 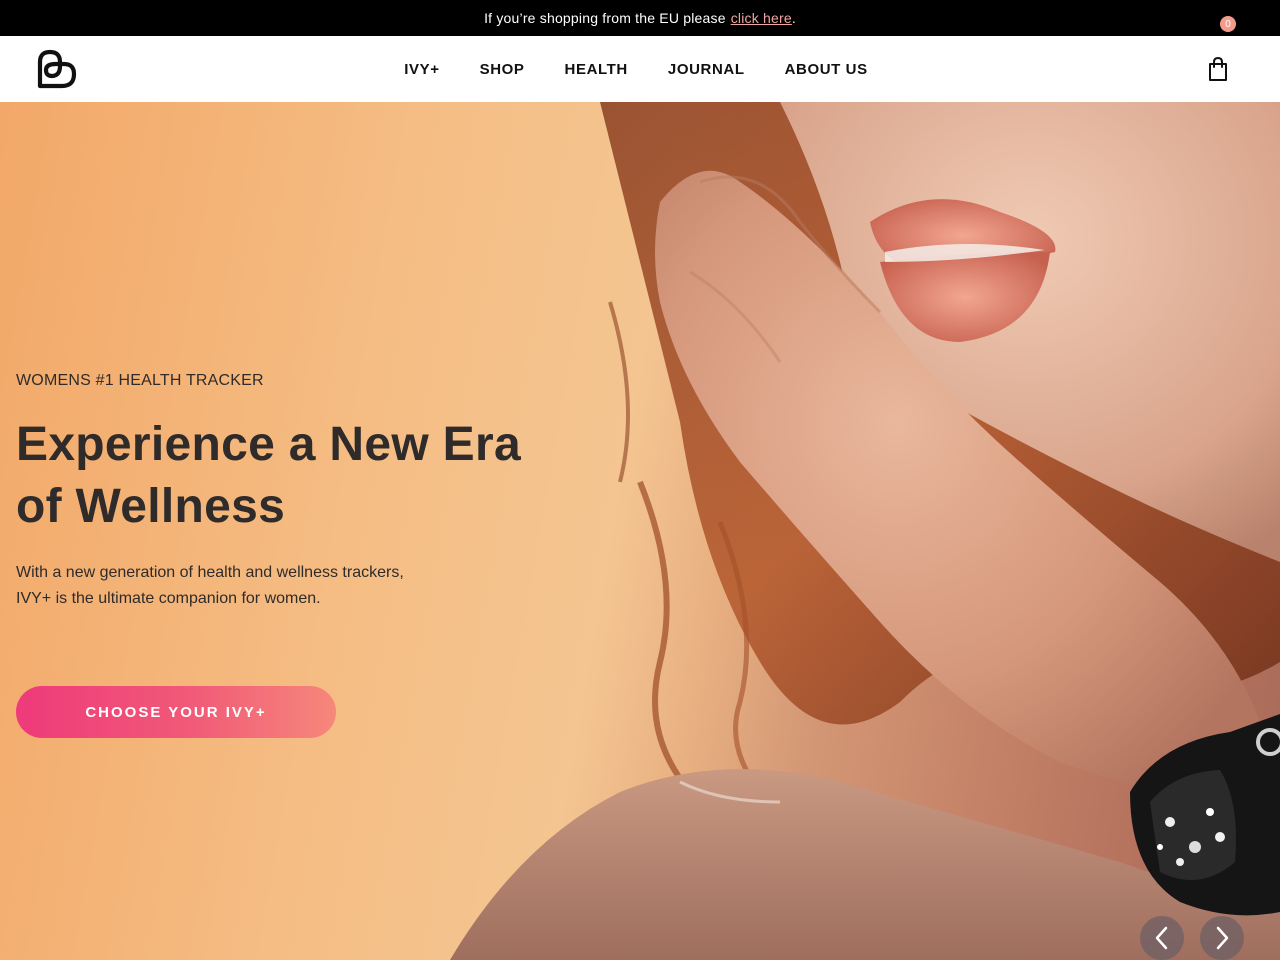 I want to click on slider-next-button, so click(x=1222, y=938).